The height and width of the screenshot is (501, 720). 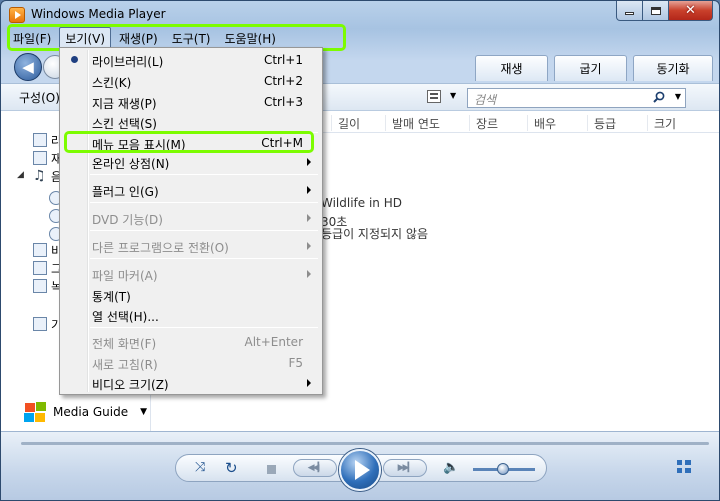 I want to click on menu-item-skin-chooser: 스킨 선택(S), so click(x=191, y=122).